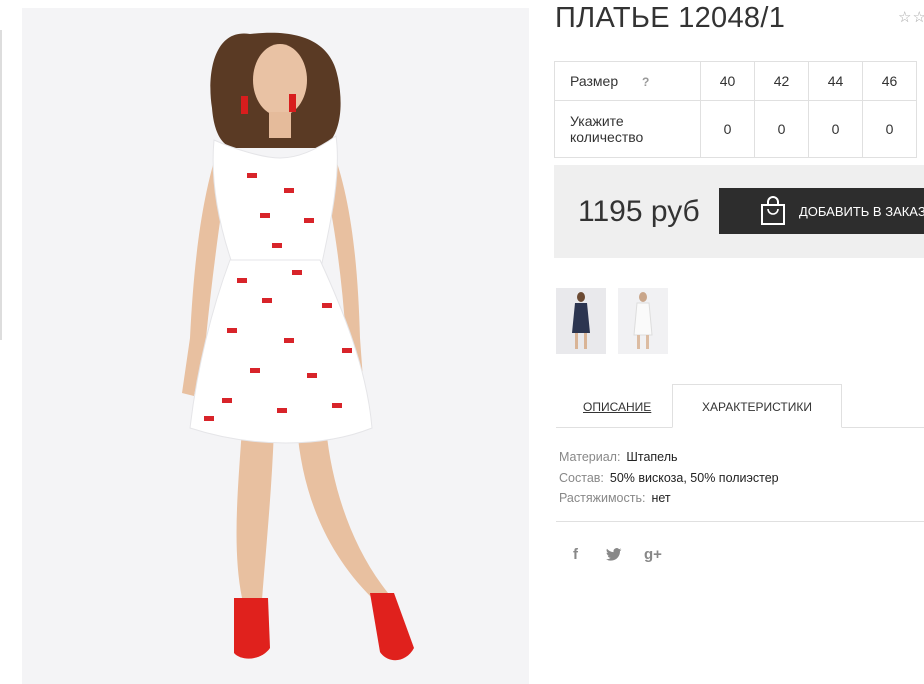  Describe the element at coordinates (581, 477) in the screenshot. I see `spec-key: Состав:` at that location.